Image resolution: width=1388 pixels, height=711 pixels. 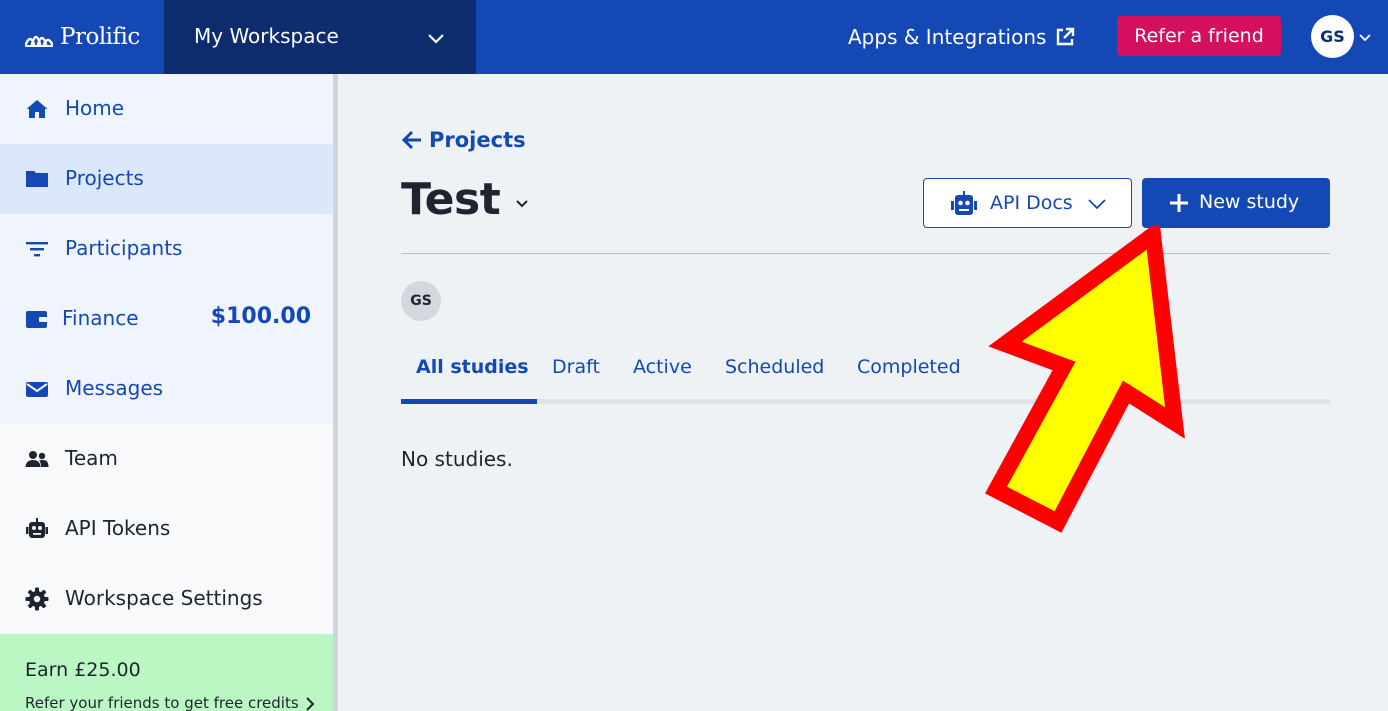 I want to click on tab-active: Active, so click(x=662, y=367).